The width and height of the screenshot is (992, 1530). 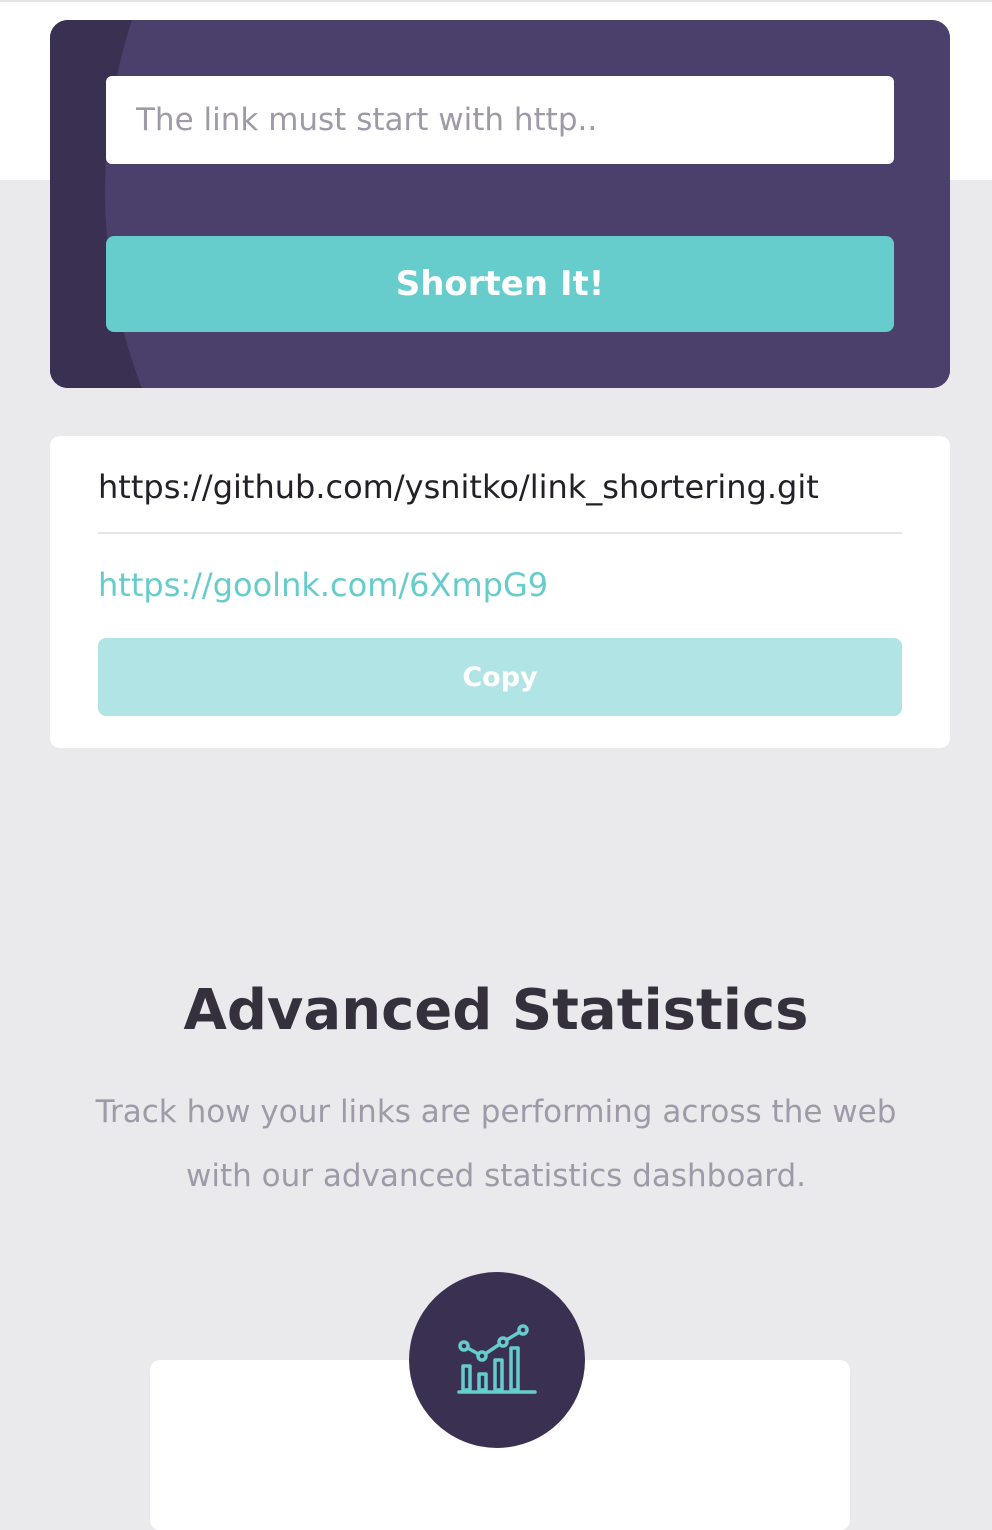 What do you see at coordinates (496, 1010) in the screenshot?
I see `section-title: Advanced Statistics` at bounding box center [496, 1010].